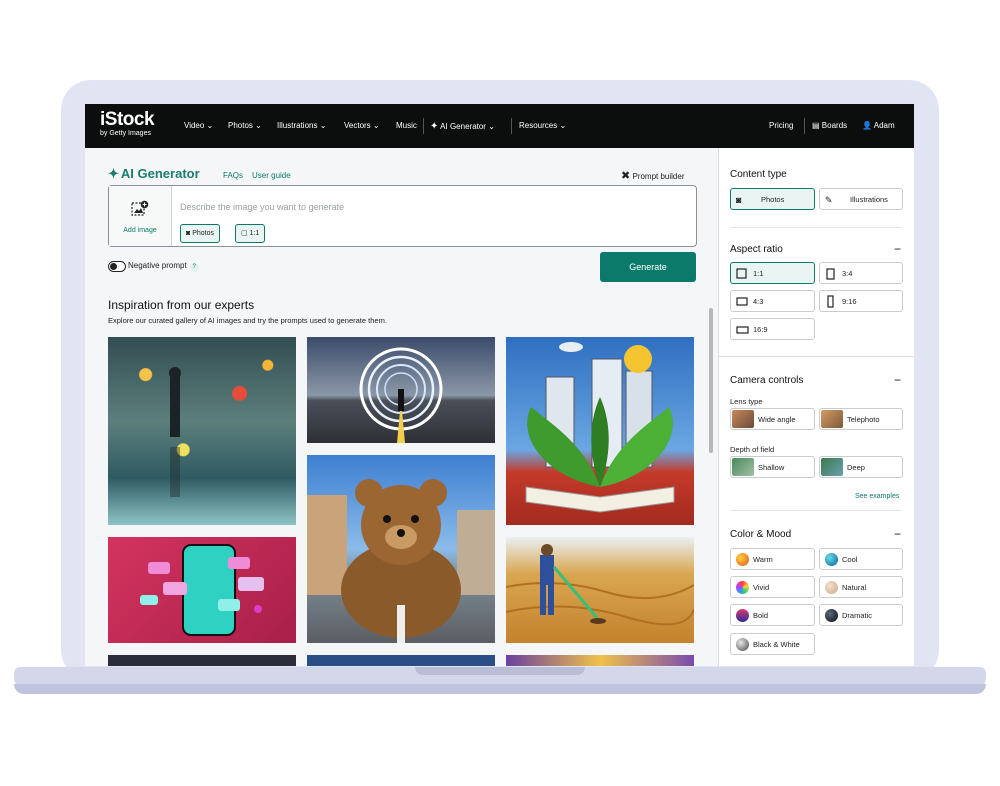  What do you see at coordinates (831, 587) in the screenshot?
I see `natural-swatch-icon` at bounding box center [831, 587].